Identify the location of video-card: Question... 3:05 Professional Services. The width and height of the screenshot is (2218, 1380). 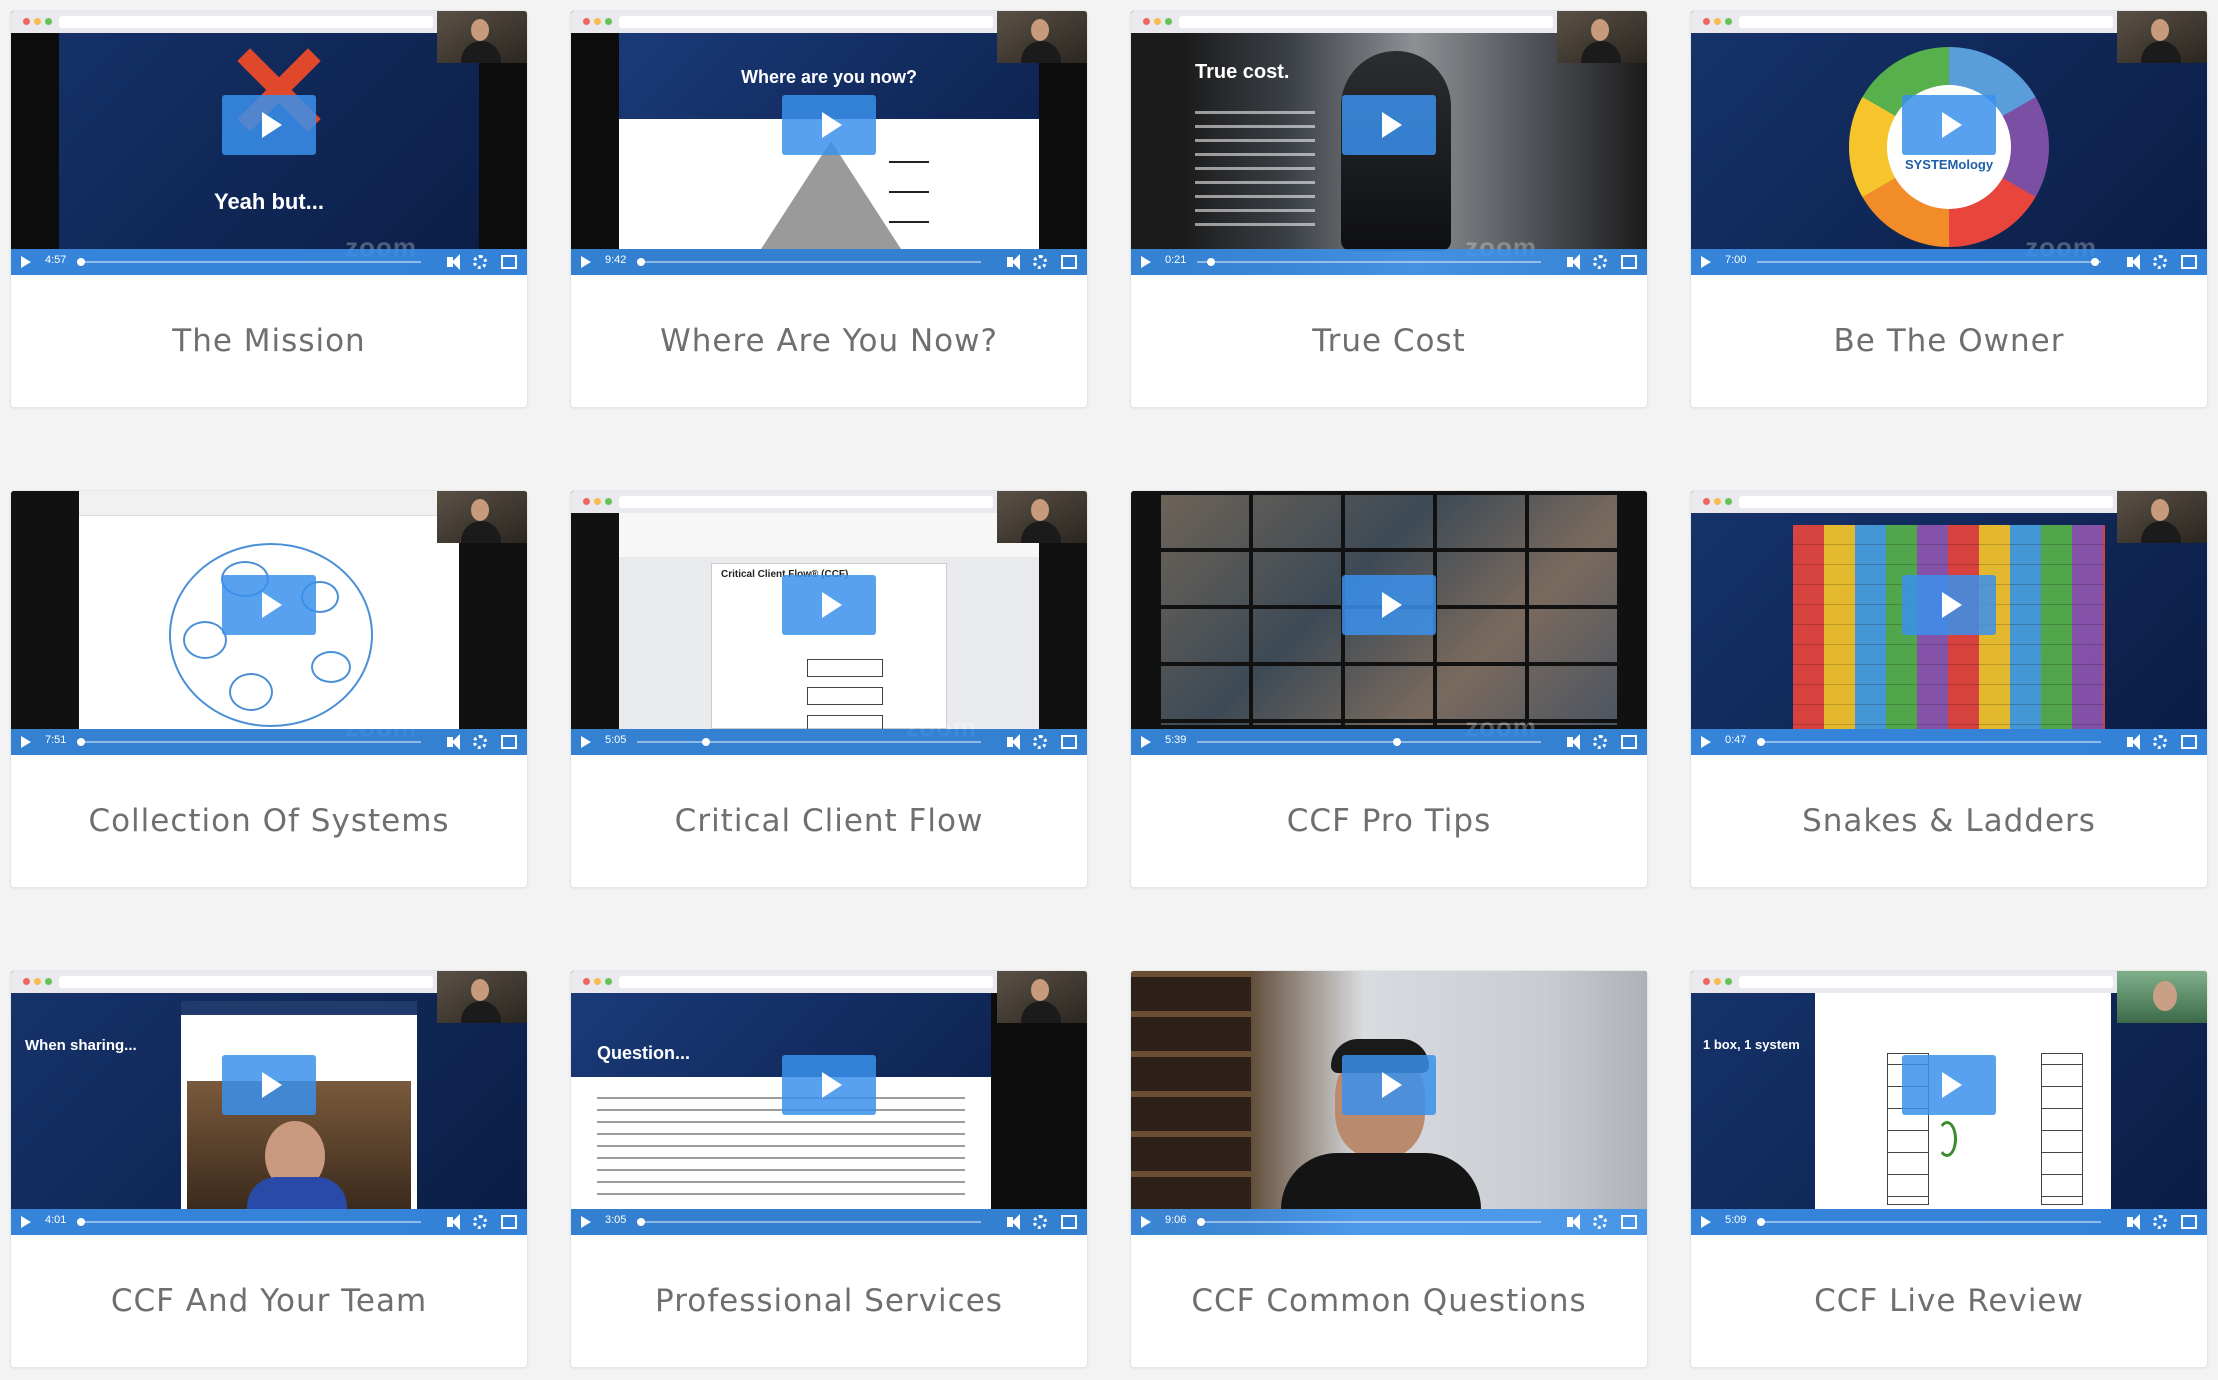
(829, 1169).